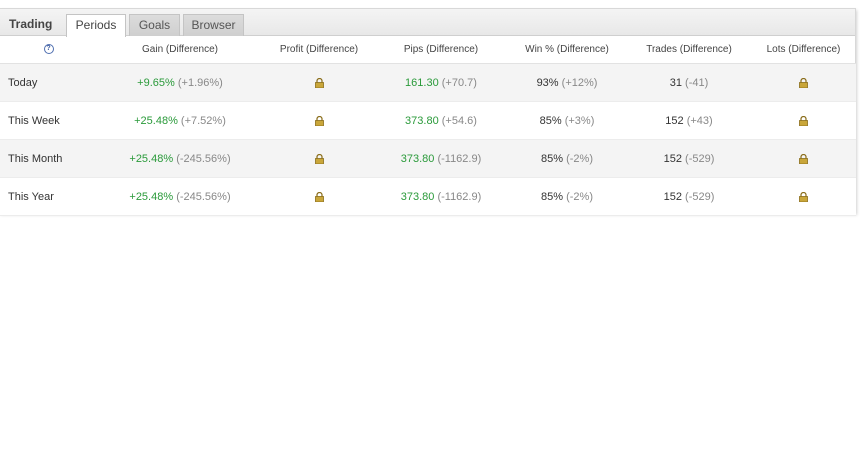  Describe the element at coordinates (697, 82) in the screenshot. I see `trades-diff: (-41)` at that location.